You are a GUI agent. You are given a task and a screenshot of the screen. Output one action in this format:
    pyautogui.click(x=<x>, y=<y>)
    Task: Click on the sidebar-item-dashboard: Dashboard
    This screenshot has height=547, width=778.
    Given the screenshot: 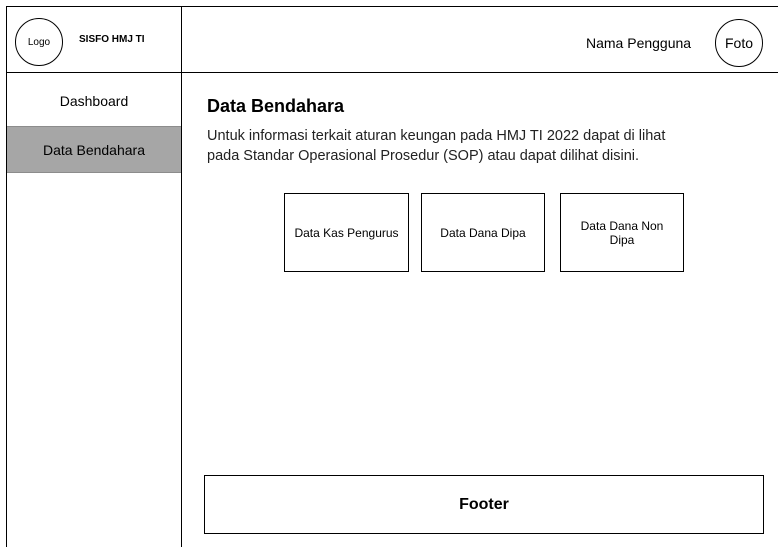 What is the action you would take?
    pyautogui.click(x=94, y=101)
    